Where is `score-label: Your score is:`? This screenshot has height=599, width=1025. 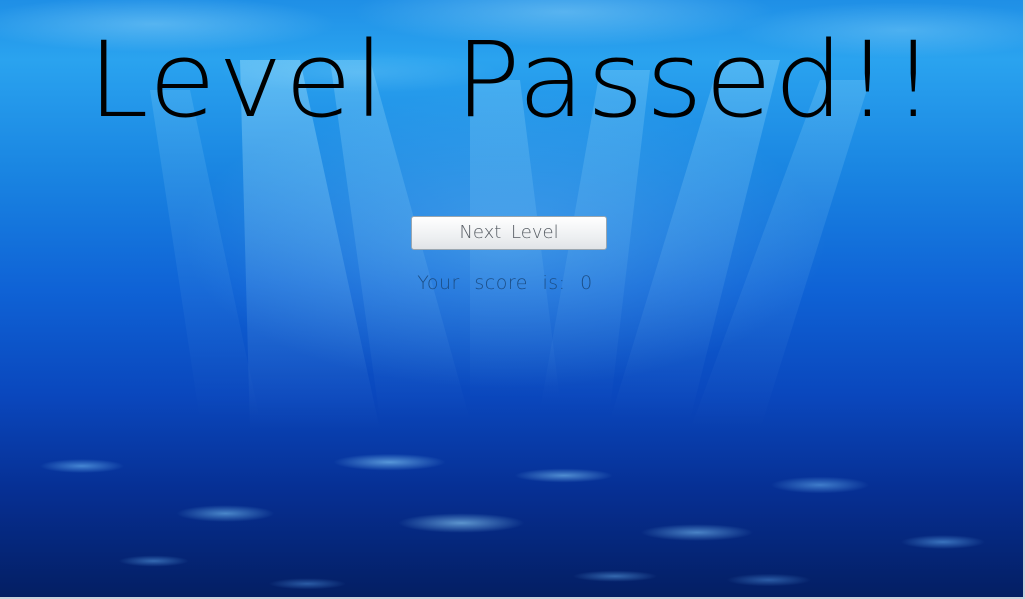
score-label: Your score is: is located at coordinates (491, 283).